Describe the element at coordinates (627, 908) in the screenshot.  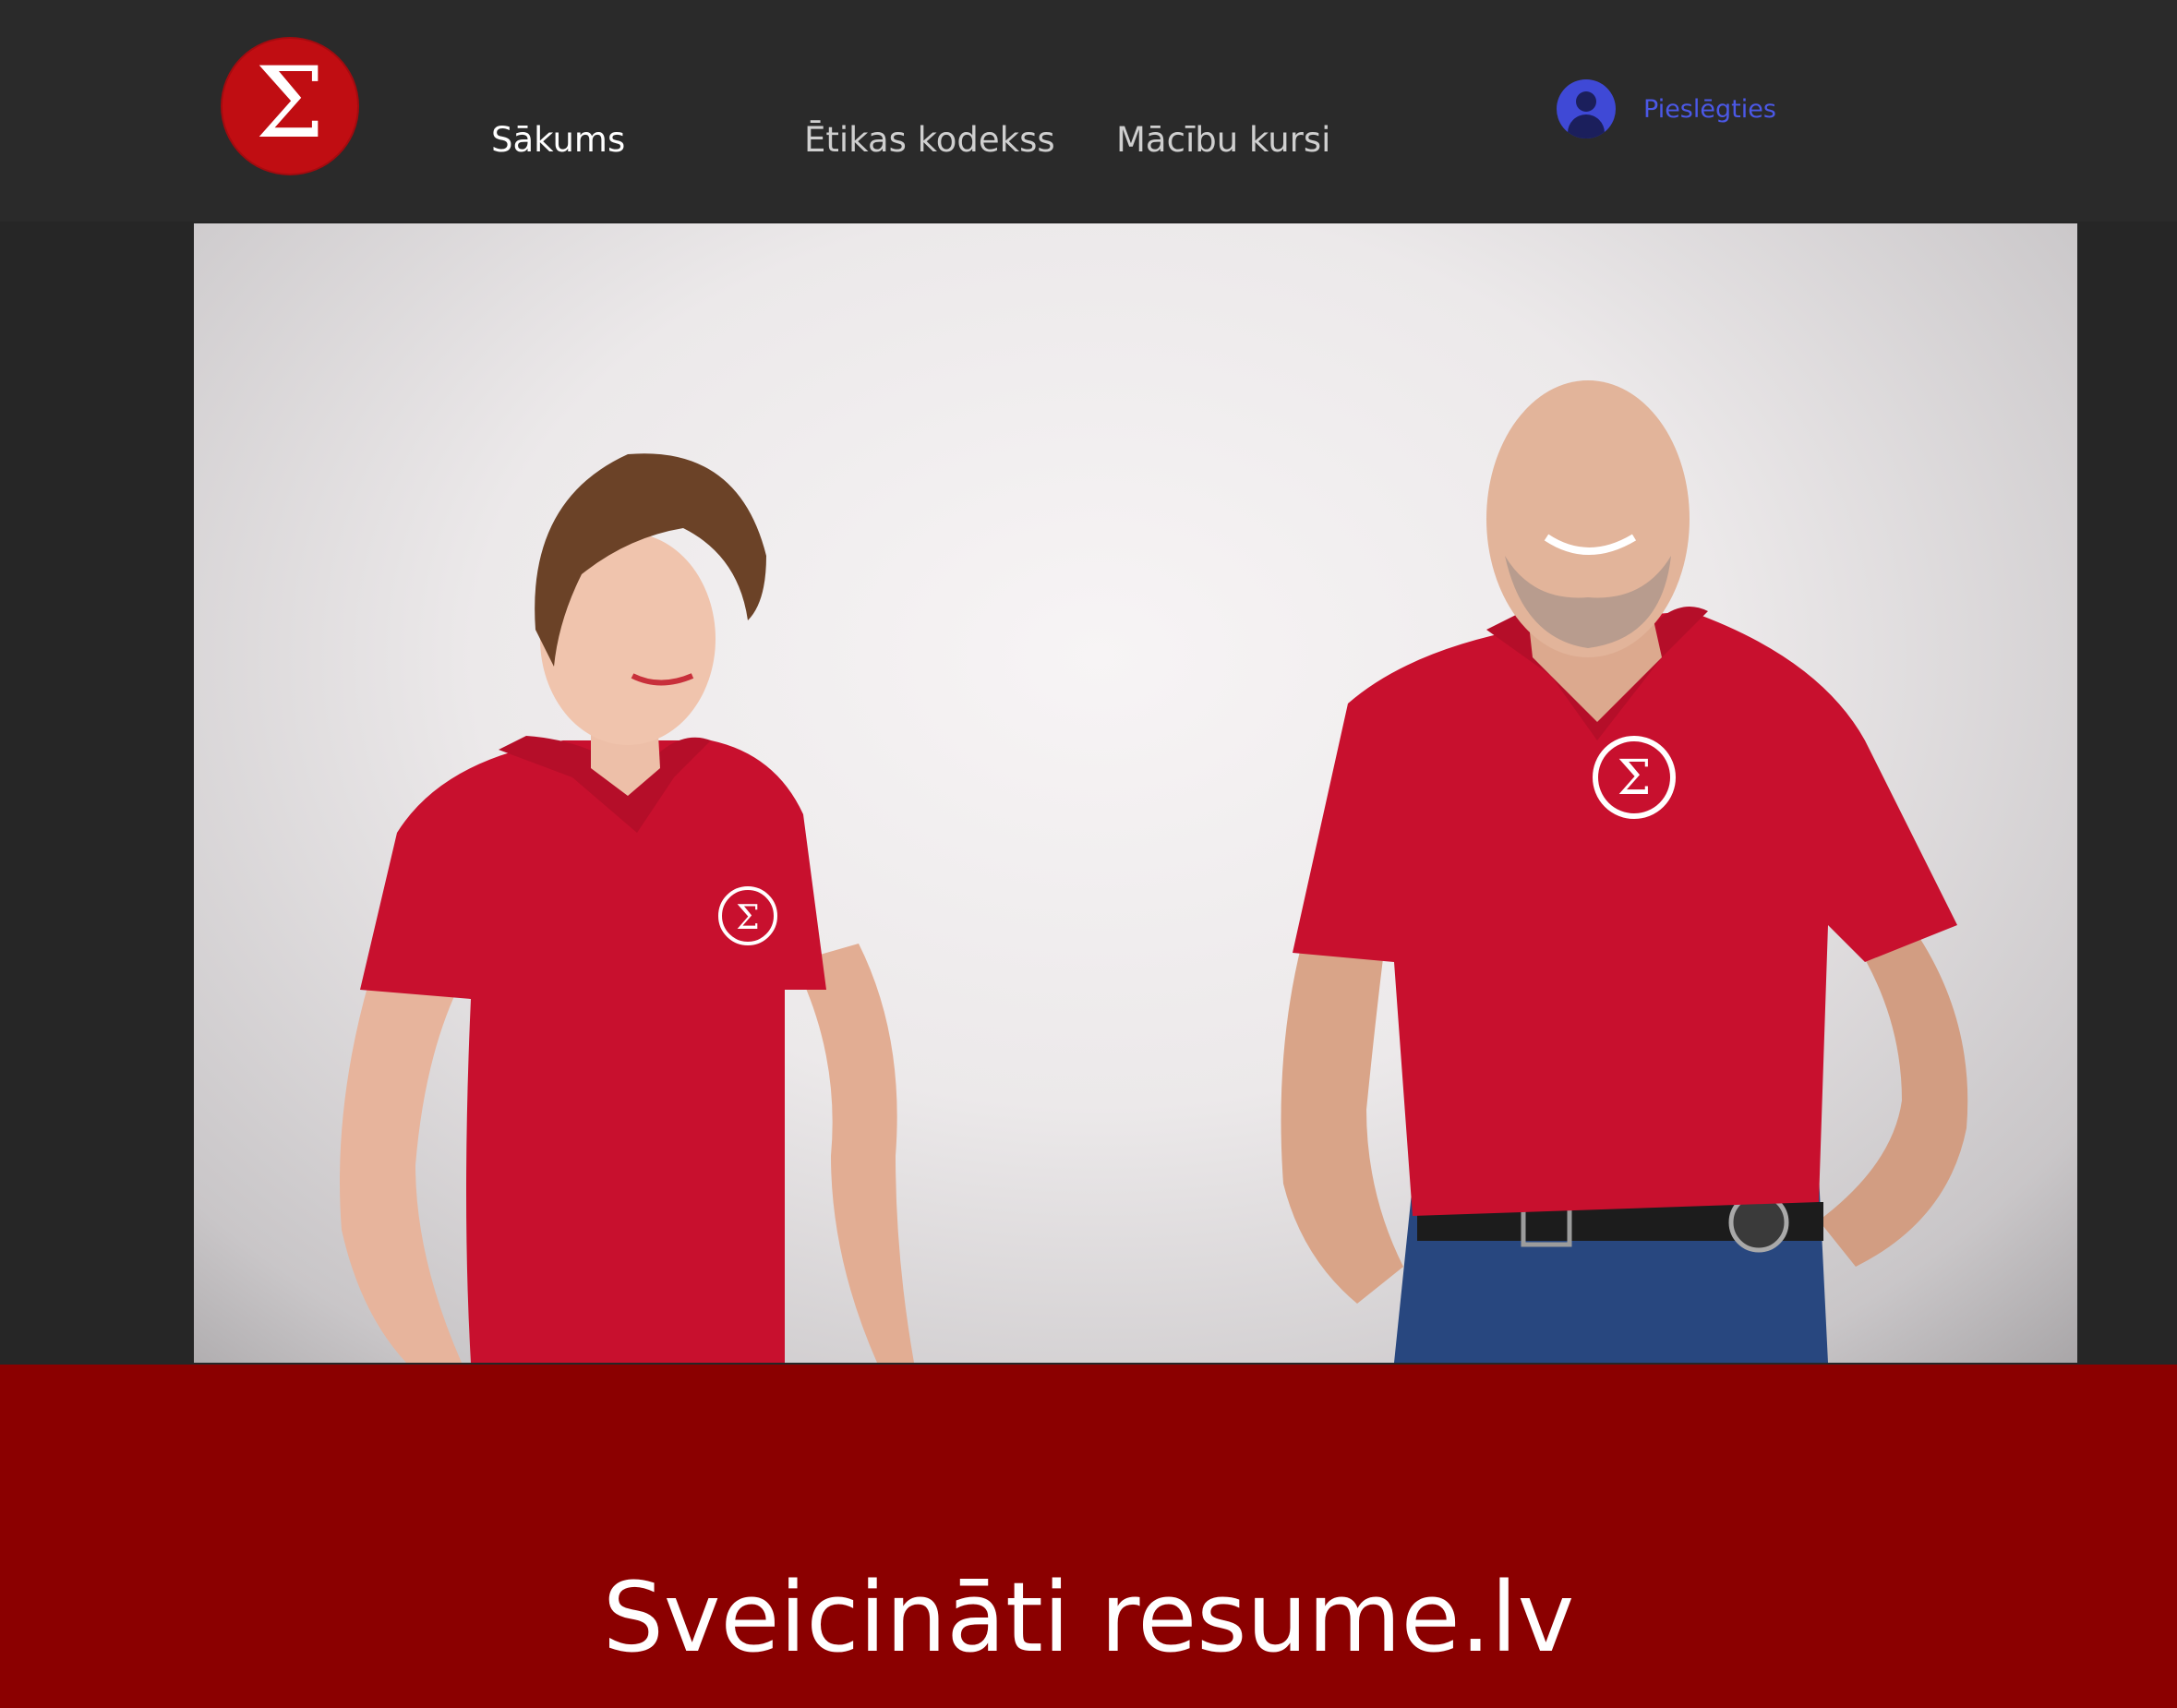
I see `woman-figure: Σ` at that location.